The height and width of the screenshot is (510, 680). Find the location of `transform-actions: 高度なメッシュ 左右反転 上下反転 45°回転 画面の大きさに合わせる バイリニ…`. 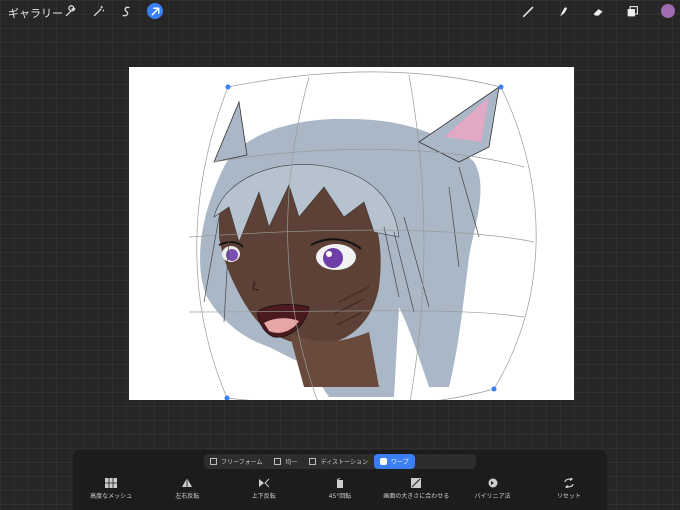

transform-actions: 高度なメッシュ 左右反転 上下反転 45°回転 画面の大きさに合わせる バイリニ… is located at coordinates (340, 489).